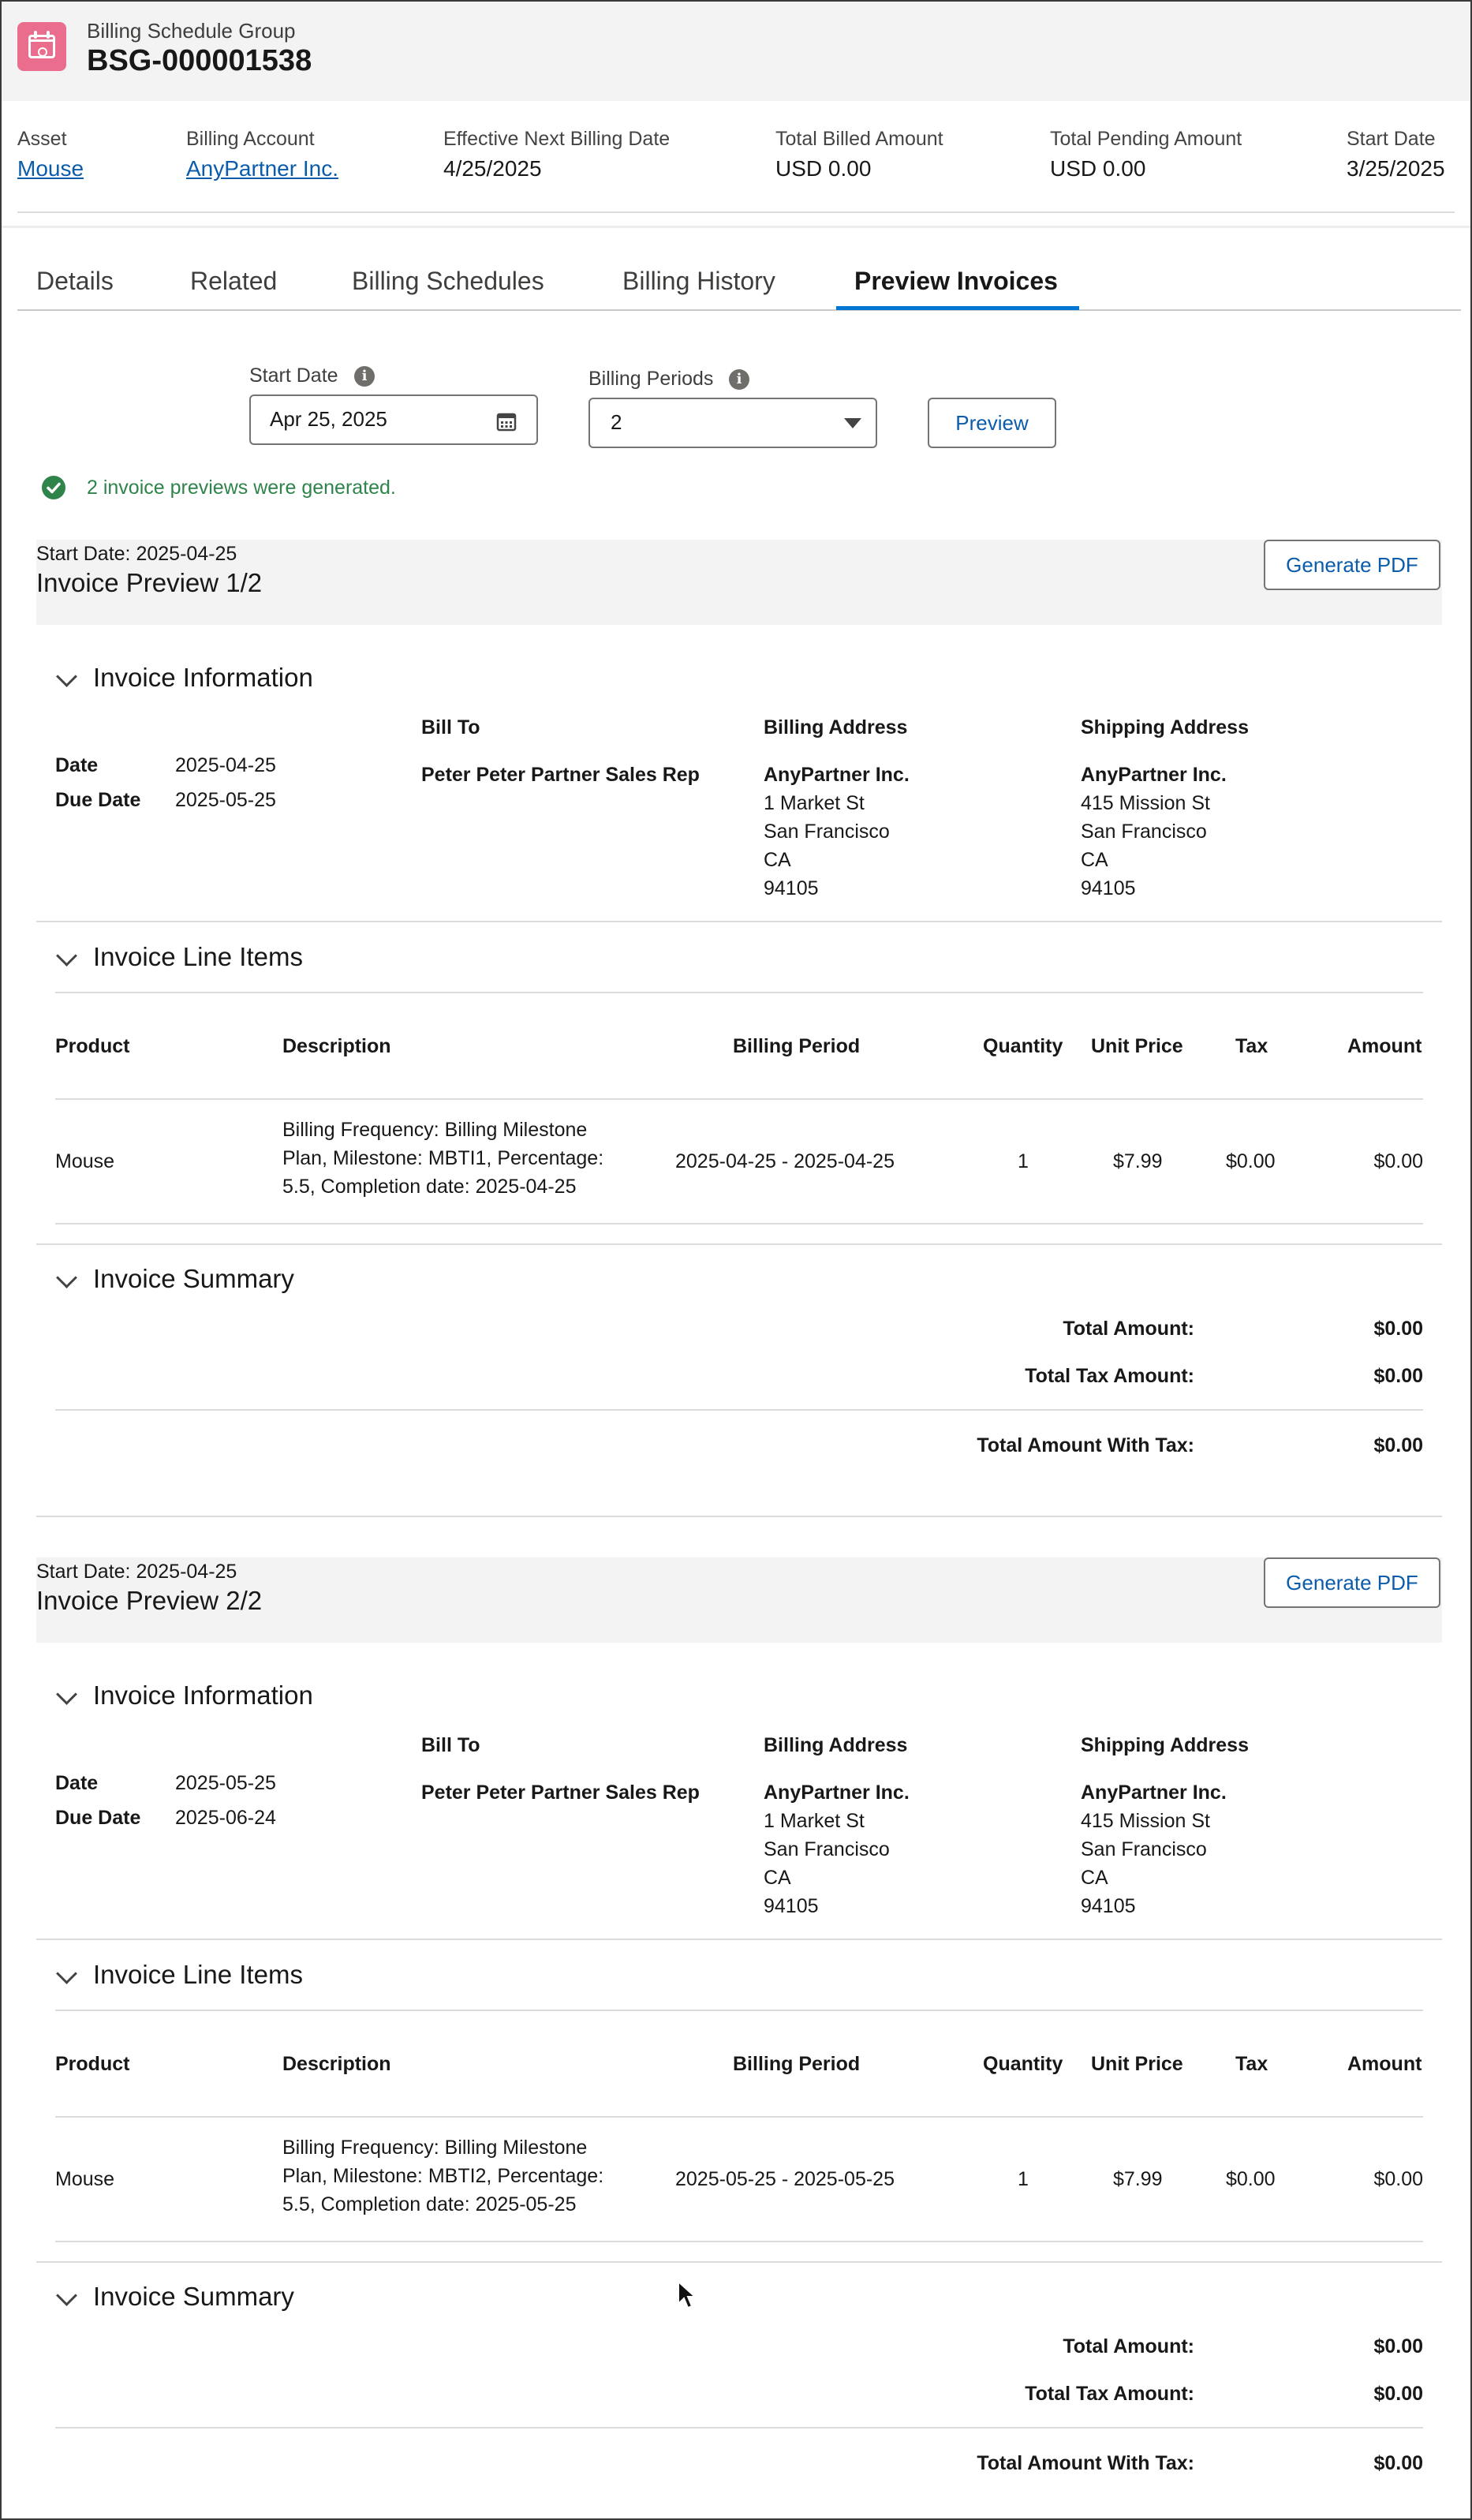  Describe the element at coordinates (430, 2204) in the screenshot. I see `line-description: 5.5, Completion date: 2025-05-25` at that location.